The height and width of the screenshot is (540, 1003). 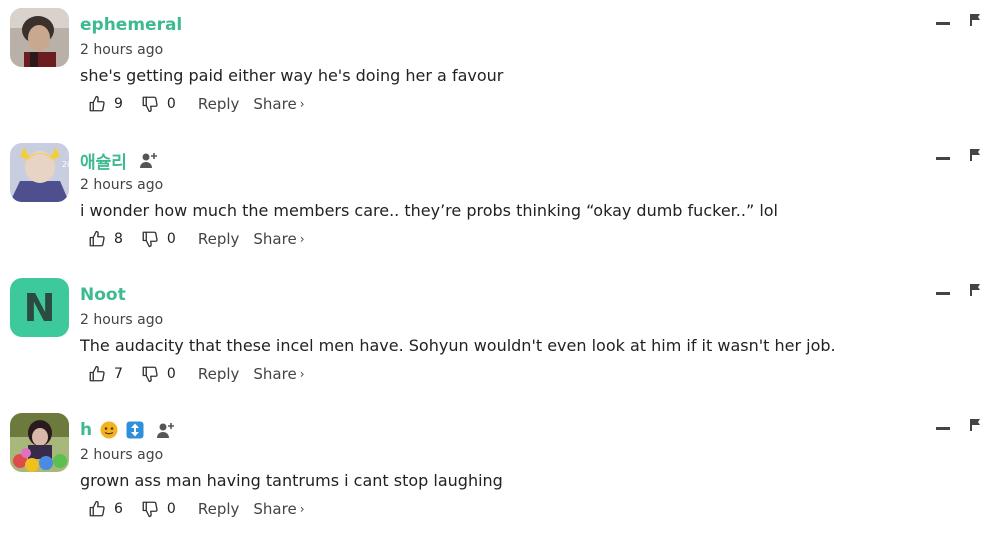 What do you see at coordinates (105, 374) in the screenshot?
I see `like-button: 7` at bounding box center [105, 374].